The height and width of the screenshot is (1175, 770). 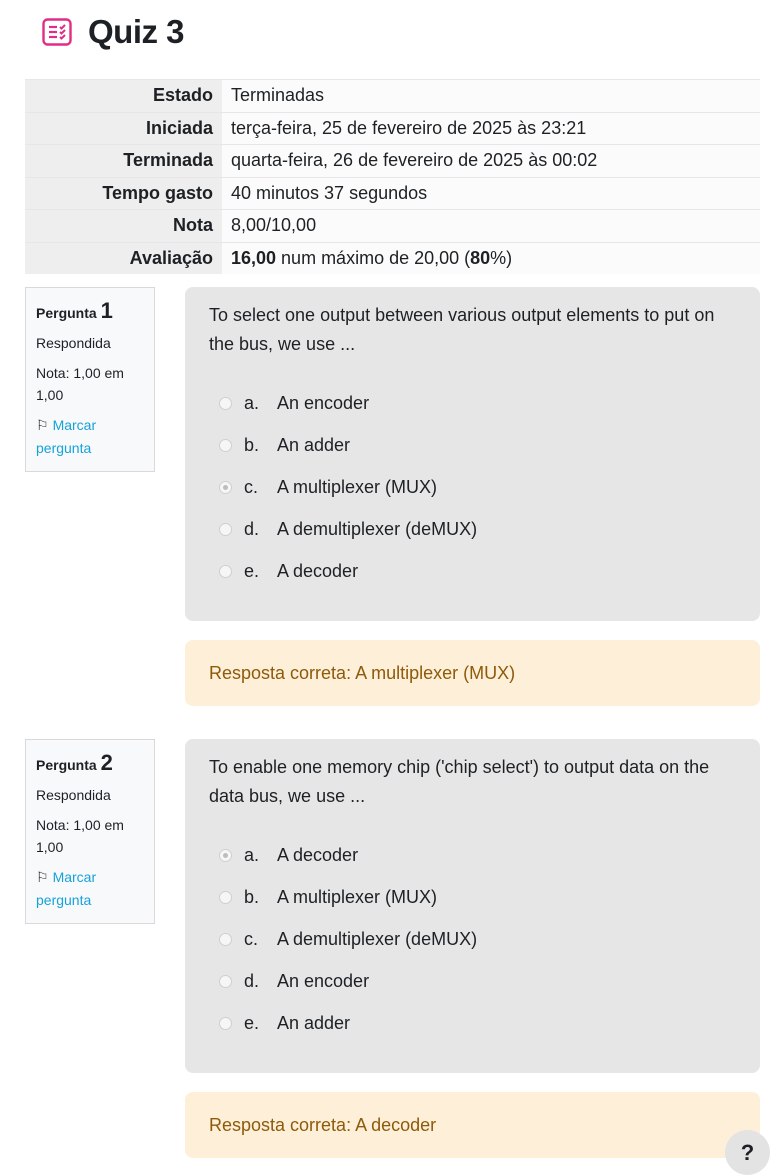 What do you see at coordinates (106, 310) in the screenshot?
I see `question-number-value: 1` at bounding box center [106, 310].